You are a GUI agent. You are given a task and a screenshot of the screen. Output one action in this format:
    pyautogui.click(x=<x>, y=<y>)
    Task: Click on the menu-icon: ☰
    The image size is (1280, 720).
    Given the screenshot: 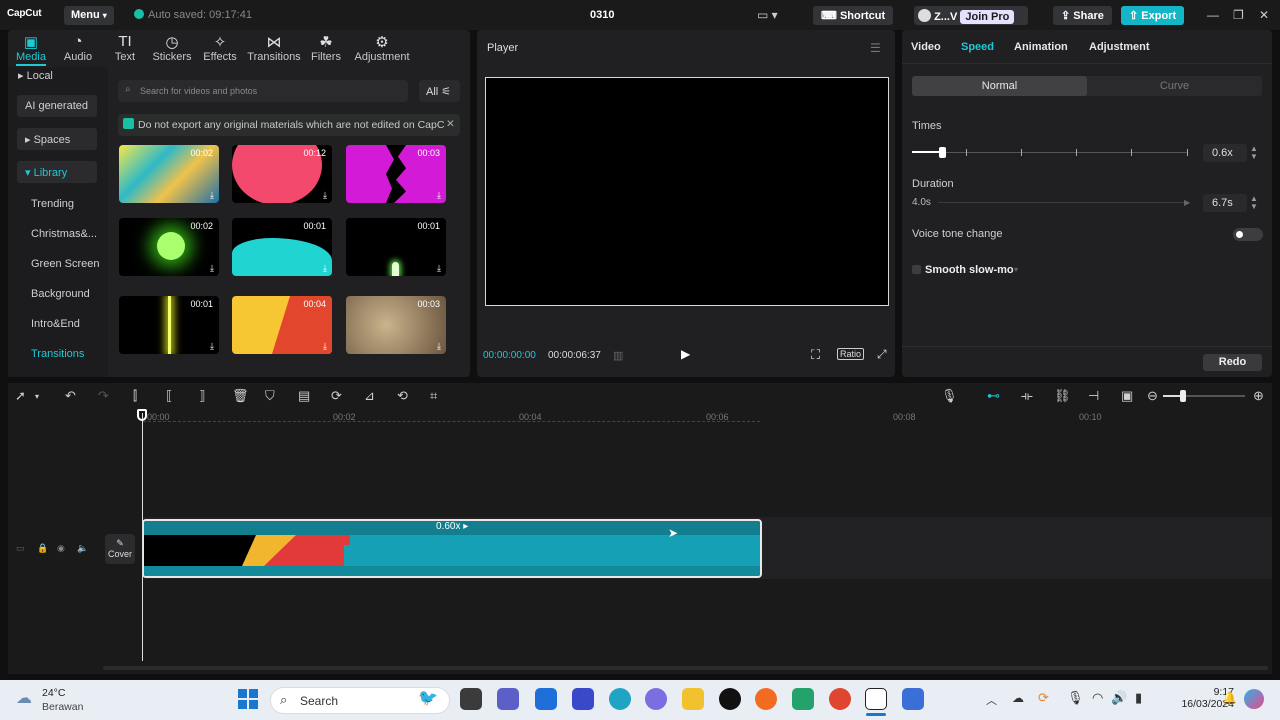 What is the action you would take?
    pyautogui.click(x=875, y=48)
    